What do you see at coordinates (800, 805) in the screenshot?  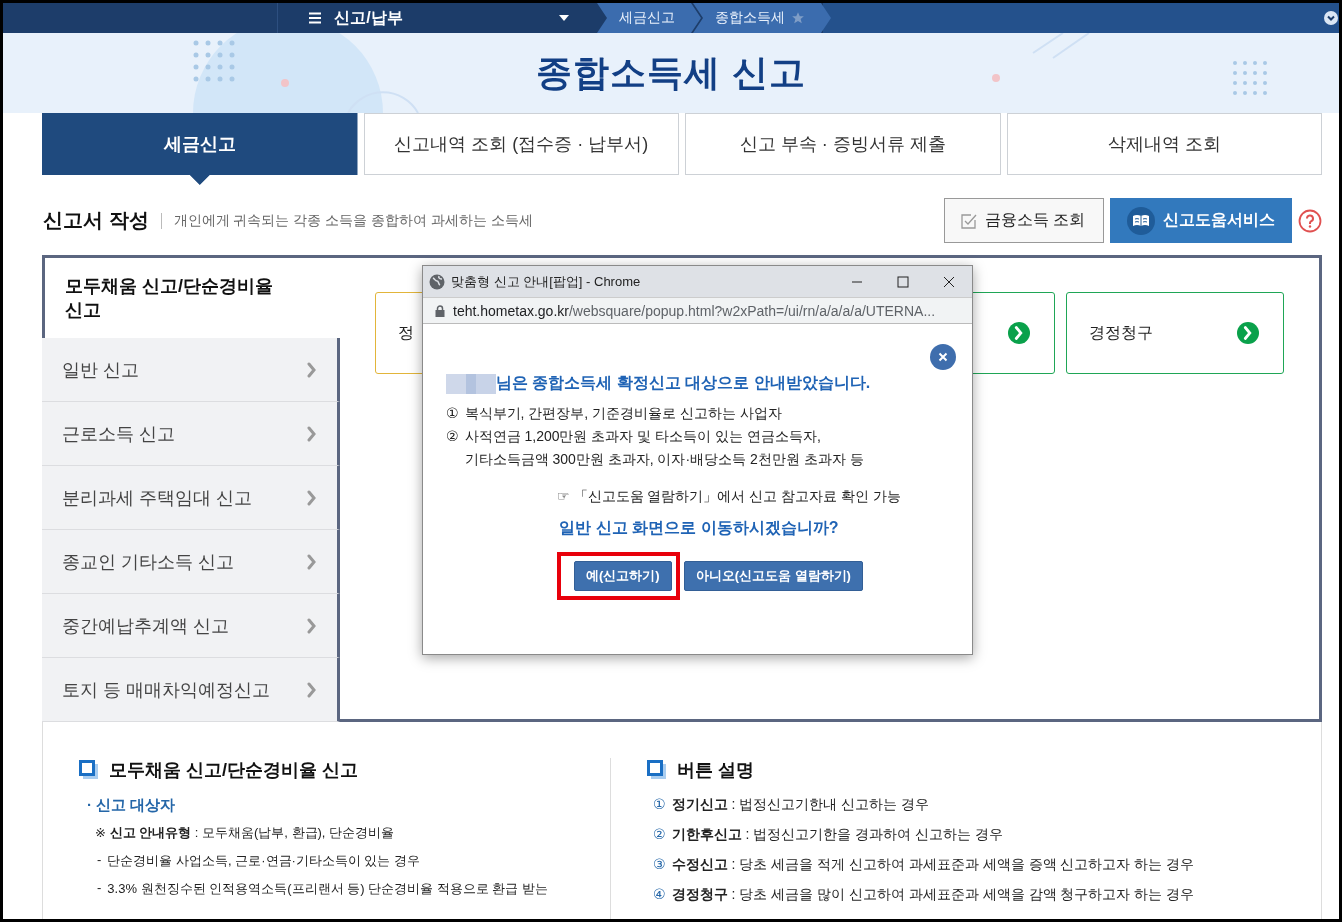 I see `info-item: 정기신고 : 법정신고기한내 신고하는 경우` at bounding box center [800, 805].